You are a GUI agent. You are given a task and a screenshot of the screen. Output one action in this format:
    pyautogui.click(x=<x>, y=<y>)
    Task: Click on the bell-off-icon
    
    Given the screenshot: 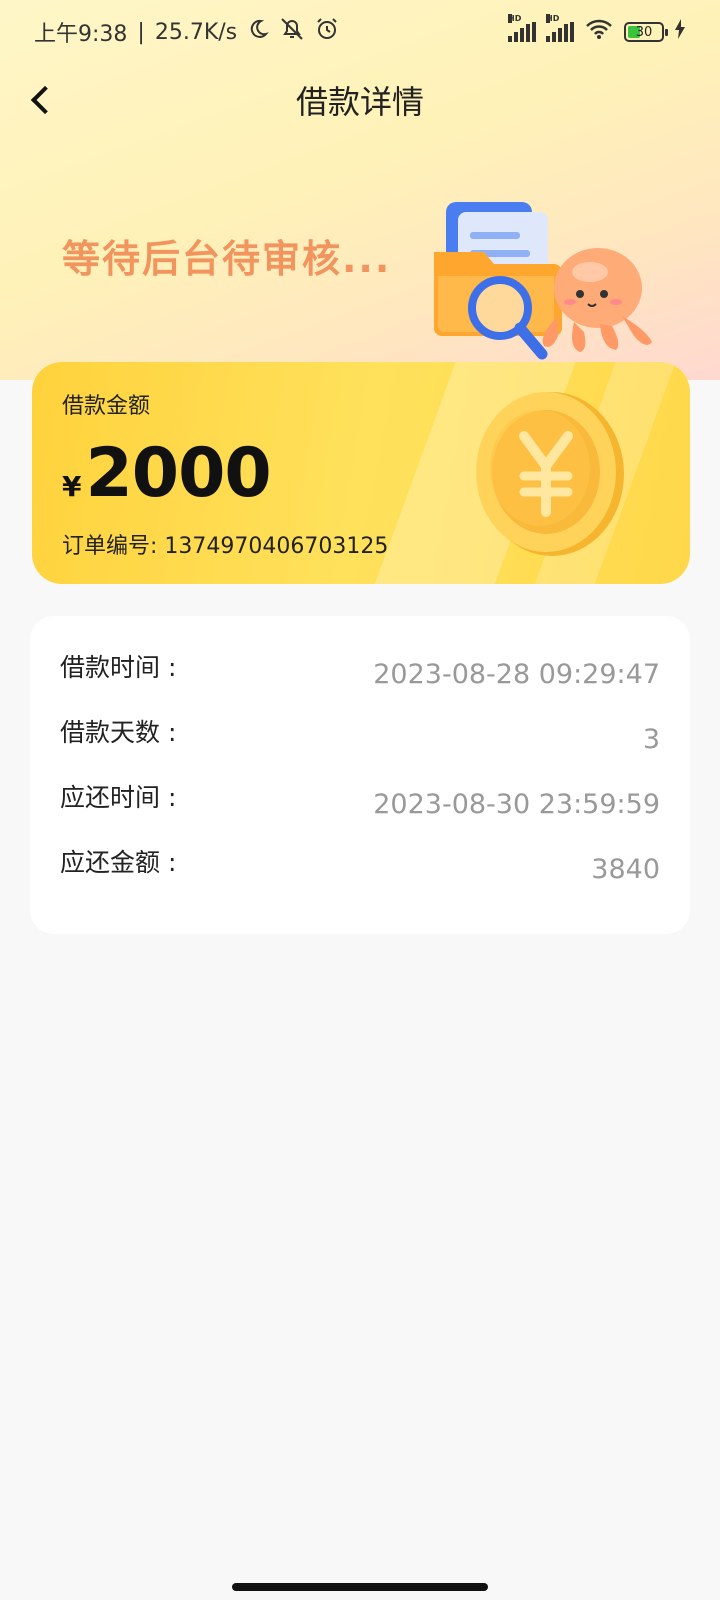 What is the action you would take?
    pyautogui.click(x=292, y=32)
    